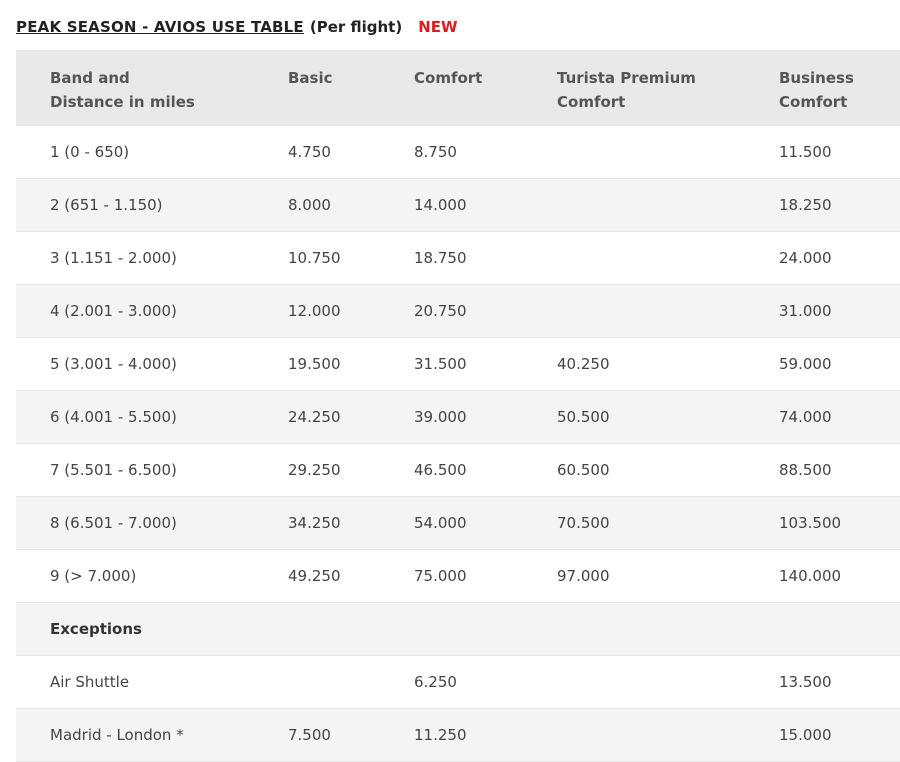 The image size is (900, 762). What do you see at coordinates (805, 470) in the screenshot?
I see `business-comfort-cell: 88.500` at bounding box center [805, 470].